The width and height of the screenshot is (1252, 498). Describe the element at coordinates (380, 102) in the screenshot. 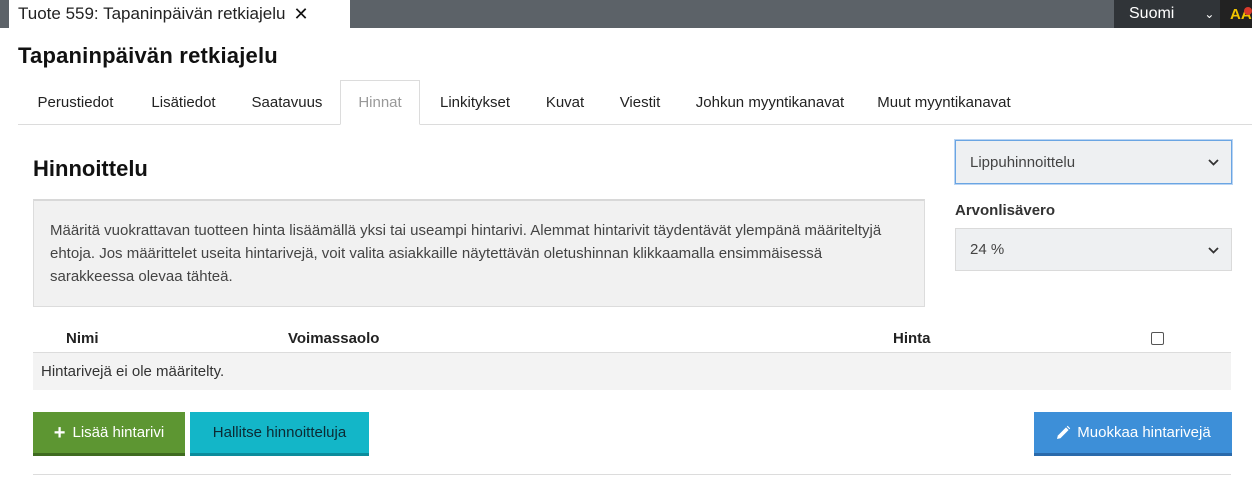

I see `tab-hinnat: Hinnat` at that location.